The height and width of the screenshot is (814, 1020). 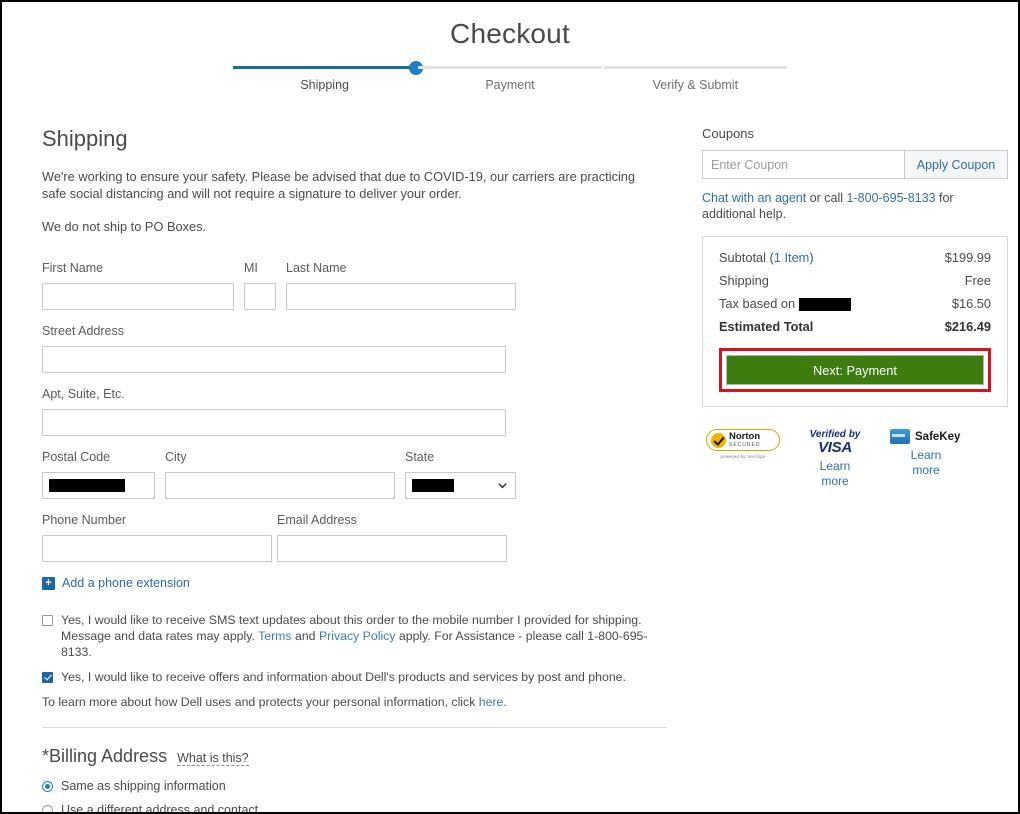 I want to click on summary-row-shipping: Shipping Free, so click(x=855, y=280).